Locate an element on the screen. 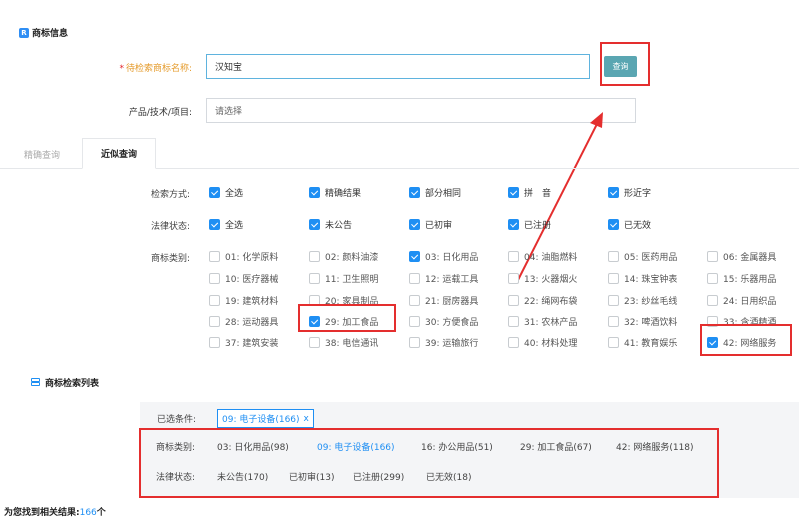 The height and width of the screenshot is (522, 799). section-header: R 商标信息 is located at coordinates (43, 32).